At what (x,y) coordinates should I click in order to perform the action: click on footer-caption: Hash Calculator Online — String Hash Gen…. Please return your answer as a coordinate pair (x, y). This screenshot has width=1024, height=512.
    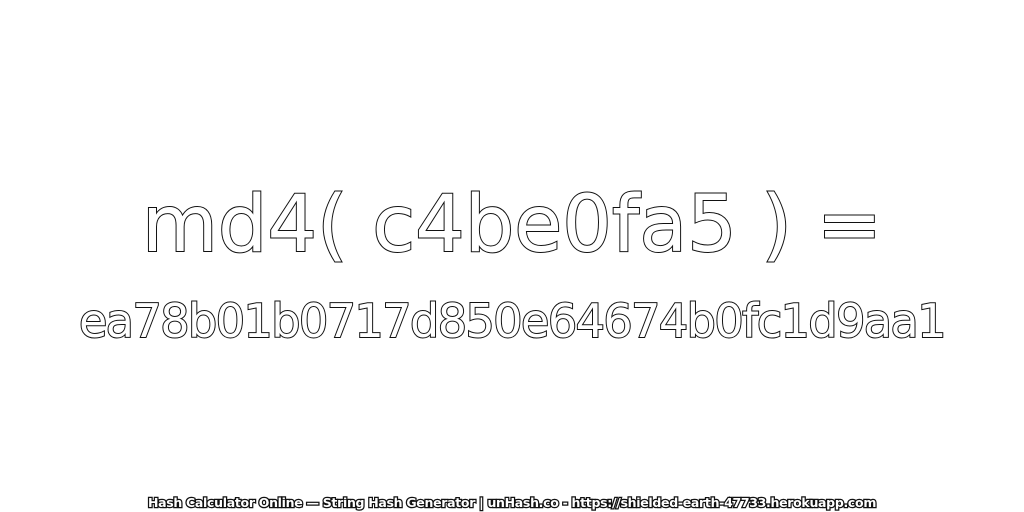
    Looking at the image, I should click on (512, 502).